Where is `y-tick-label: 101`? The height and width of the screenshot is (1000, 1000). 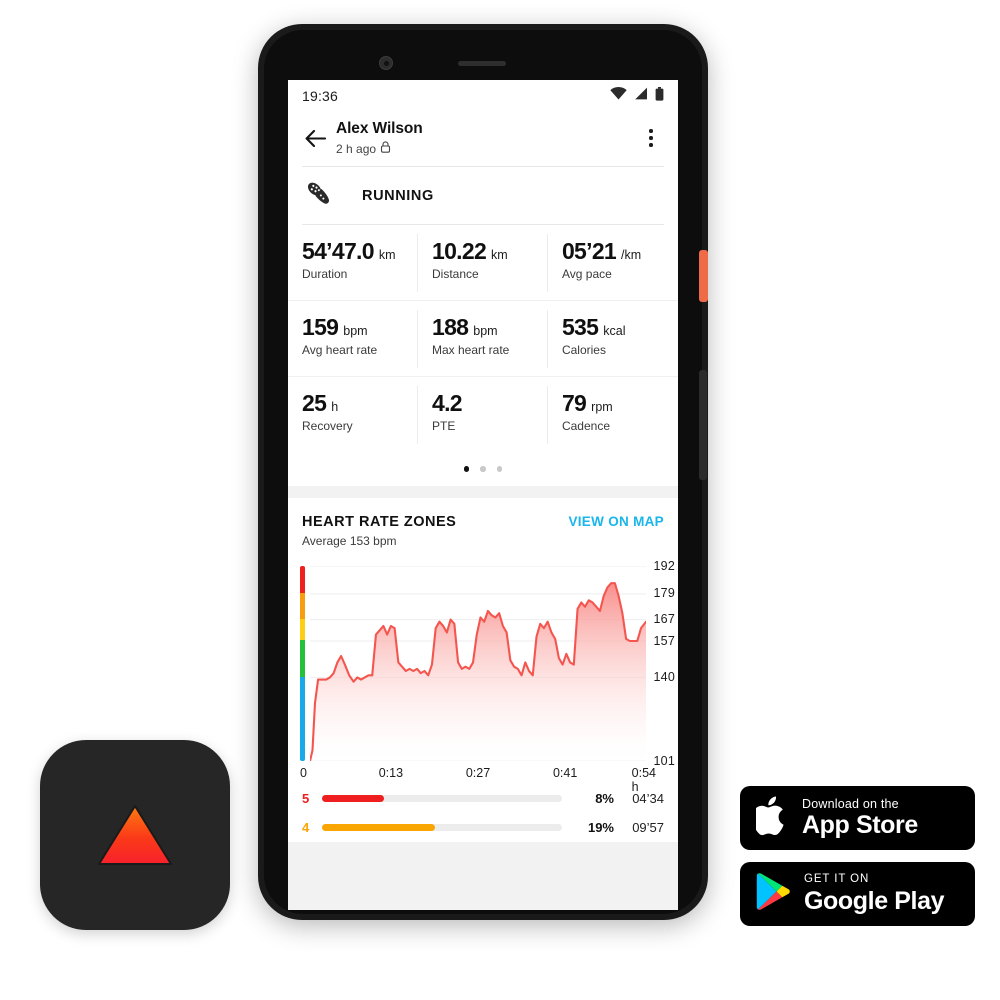
y-tick-label: 101 is located at coordinates (664, 760).